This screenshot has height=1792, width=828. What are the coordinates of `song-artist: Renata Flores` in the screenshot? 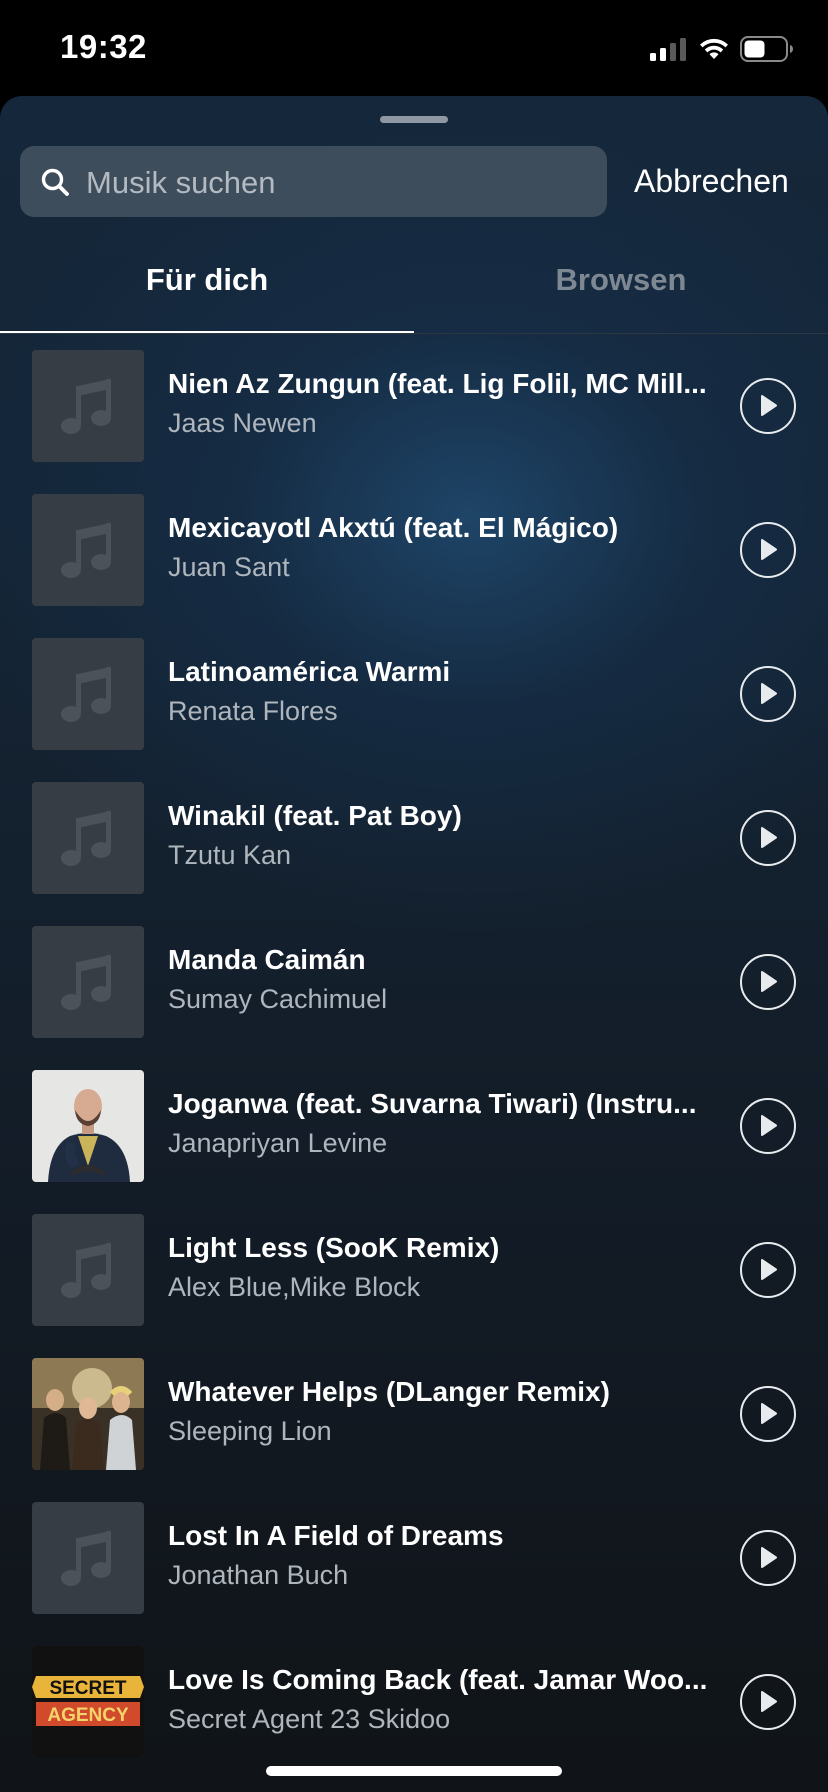 It's located at (253, 711).